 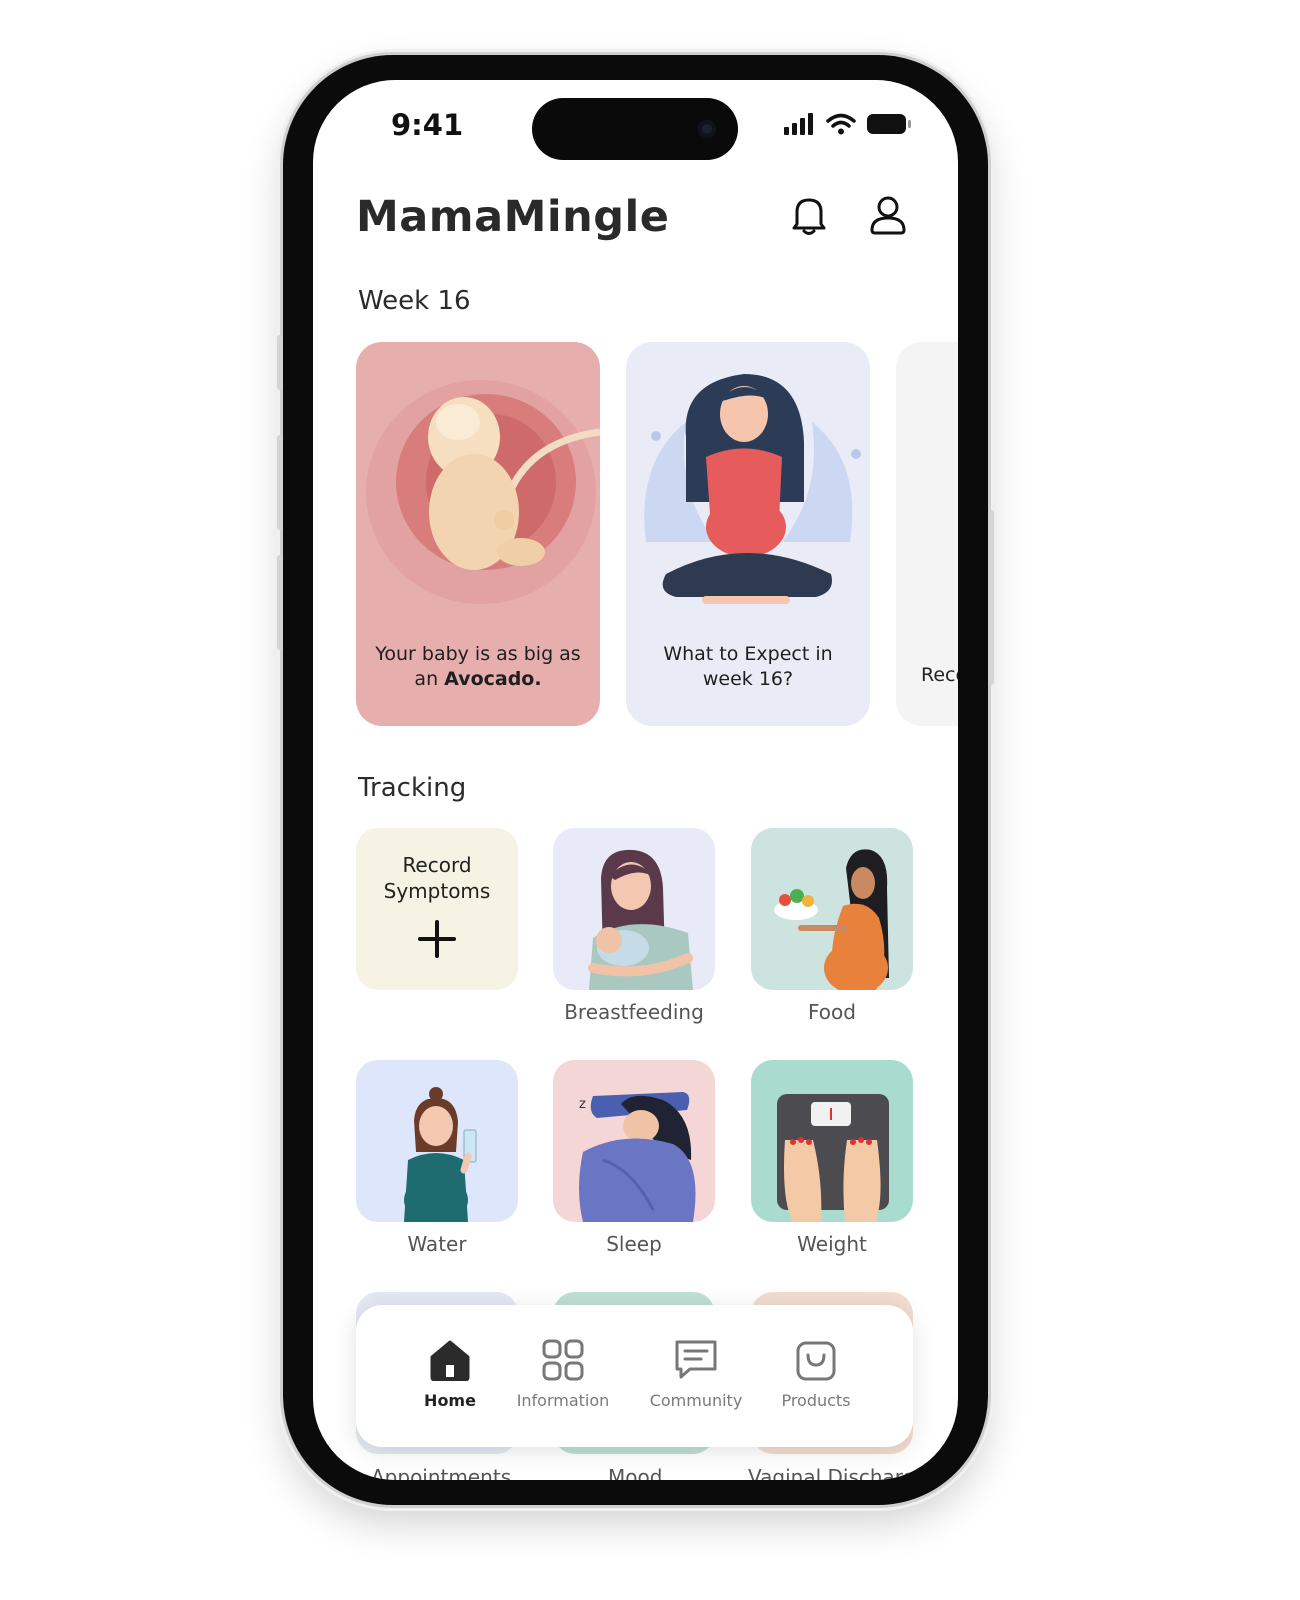 I want to click on nav-community: Community, so click(x=696, y=1374).